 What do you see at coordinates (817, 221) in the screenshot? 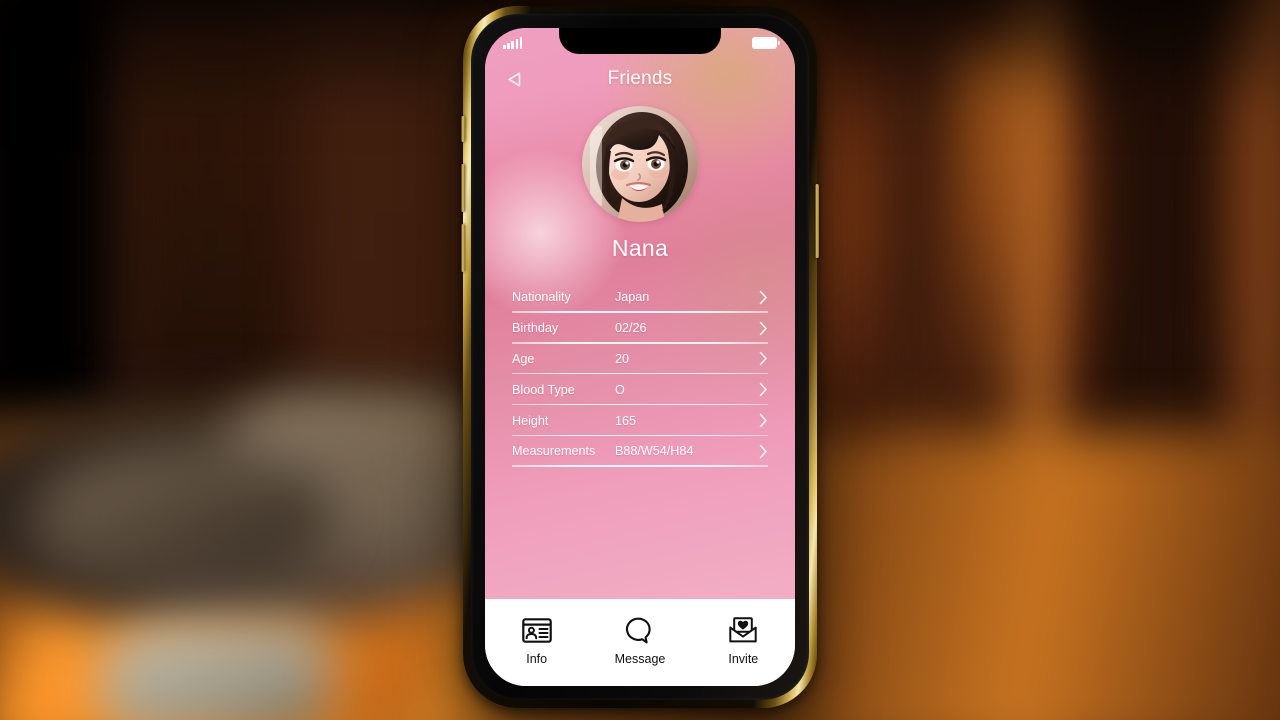
I see `power-button` at bounding box center [817, 221].